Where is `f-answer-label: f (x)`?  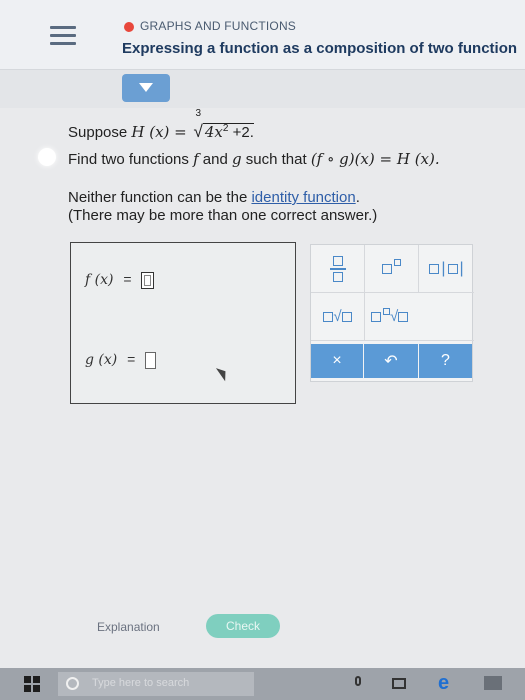 f-answer-label: f (x) is located at coordinates (99, 280).